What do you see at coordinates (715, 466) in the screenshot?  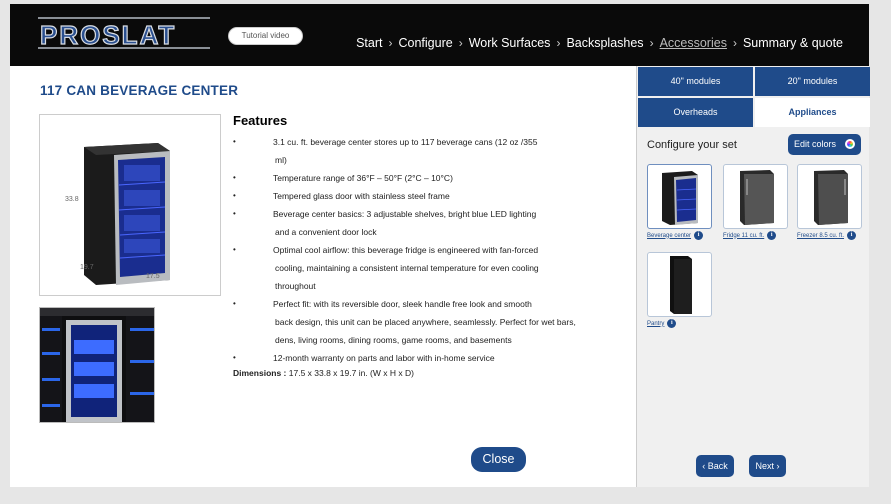 I see `back-button: ‹ Back` at bounding box center [715, 466].